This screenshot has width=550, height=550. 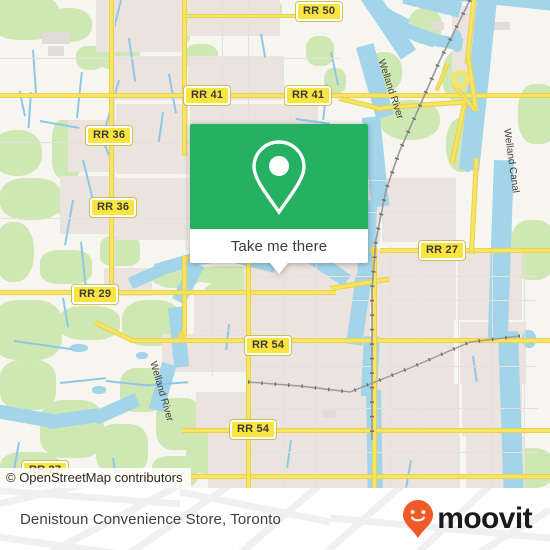 I want to click on osm-attribution: © OpenStreetMap contributors, so click(x=95, y=478).